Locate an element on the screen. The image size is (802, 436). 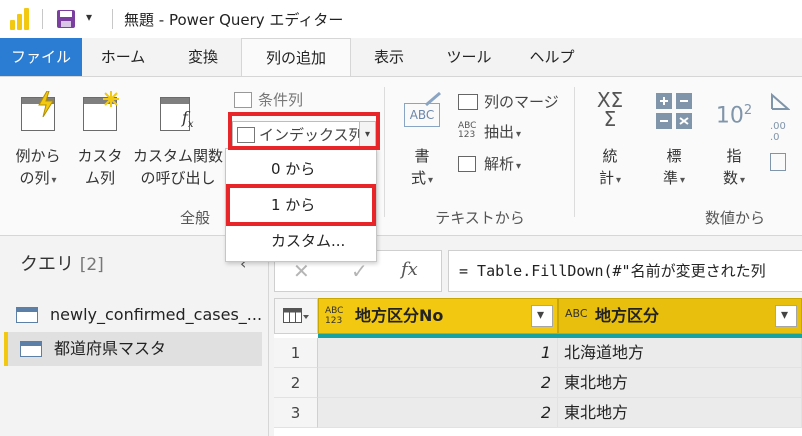
table-cell: 北海道地方 is located at coordinates (680, 353).